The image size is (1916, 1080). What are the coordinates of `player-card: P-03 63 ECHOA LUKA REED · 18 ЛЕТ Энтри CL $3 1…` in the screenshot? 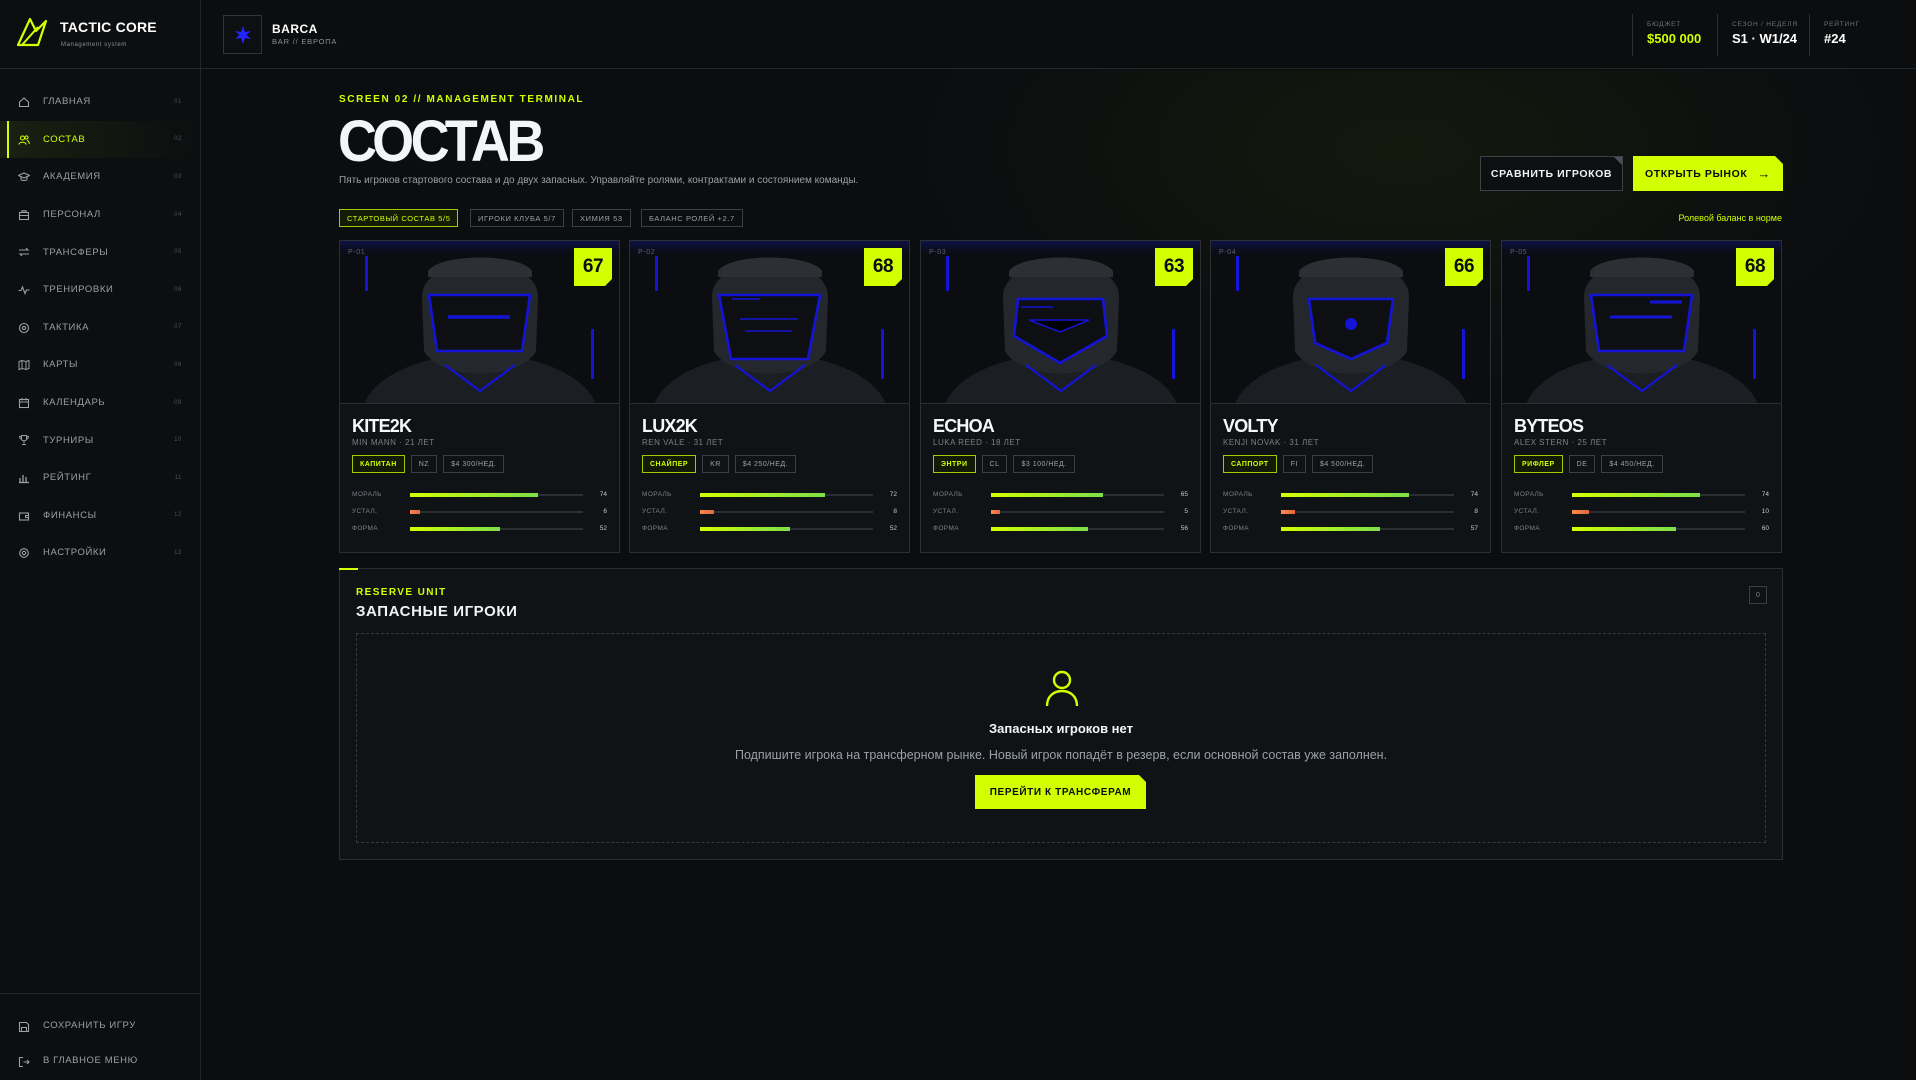 It's located at (1060, 396).